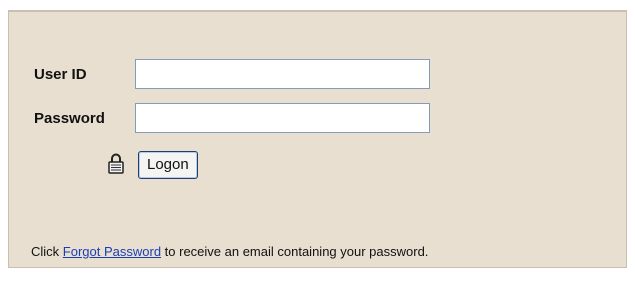  I want to click on password-input, so click(282, 118).